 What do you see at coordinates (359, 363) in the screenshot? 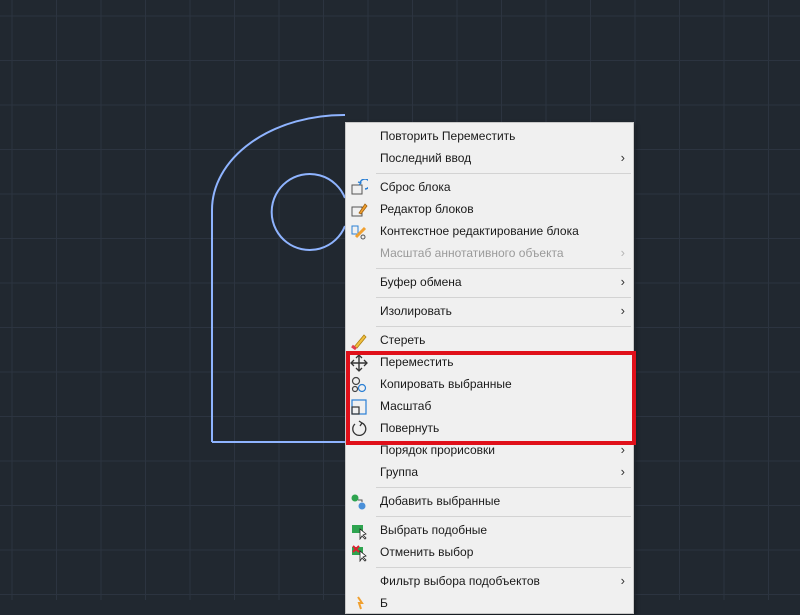
I see `move-icon` at bounding box center [359, 363].